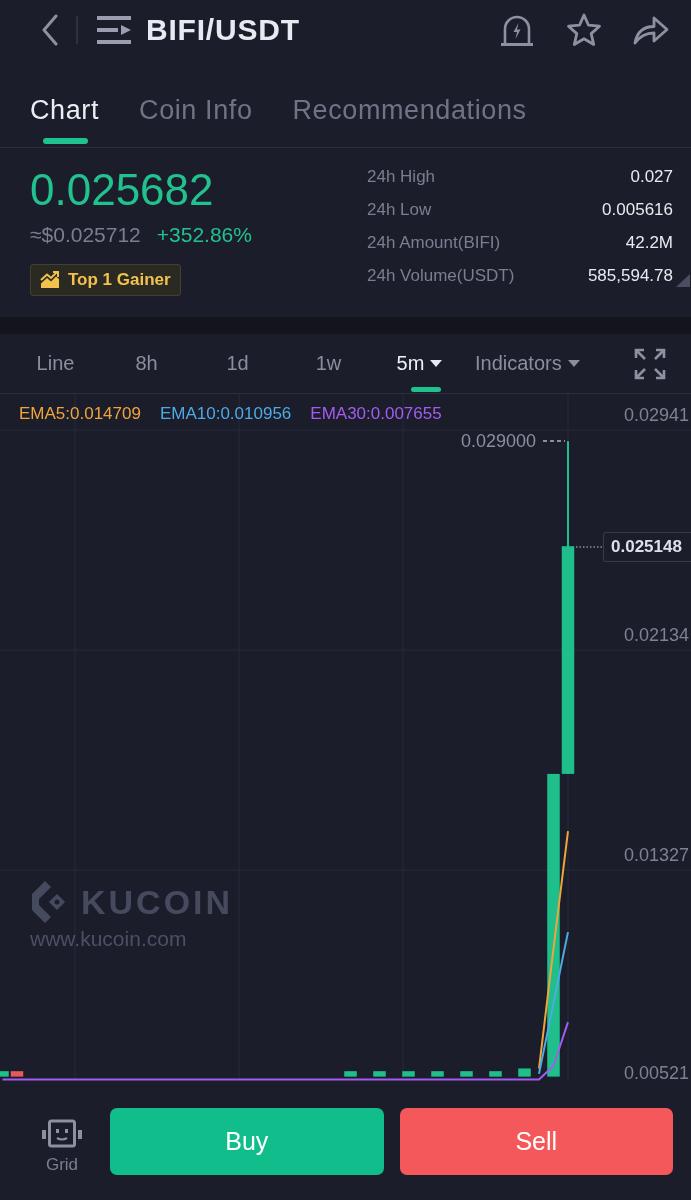  I want to click on legend-label: EMA10:0.010956, so click(225, 414).